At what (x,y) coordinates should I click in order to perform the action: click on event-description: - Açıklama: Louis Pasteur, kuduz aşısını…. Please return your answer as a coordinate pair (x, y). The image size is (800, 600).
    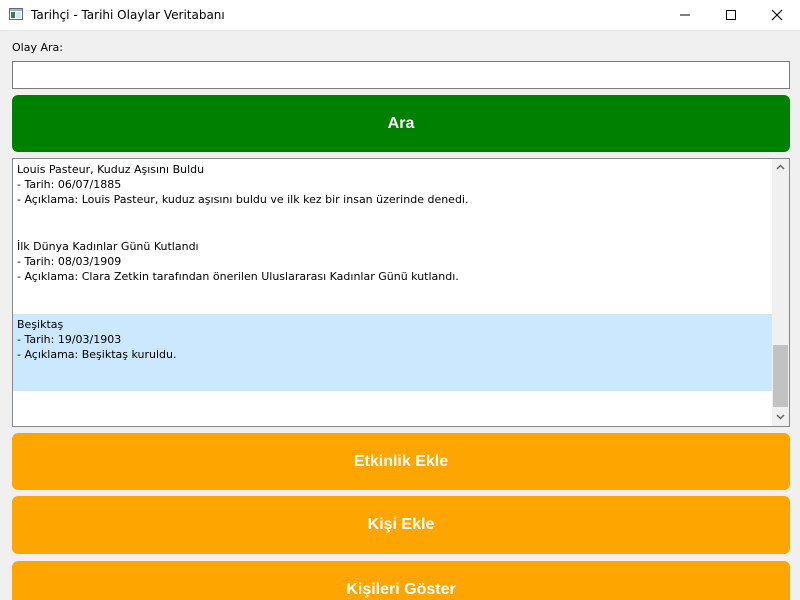
    Looking at the image, I should click on (243, 199).